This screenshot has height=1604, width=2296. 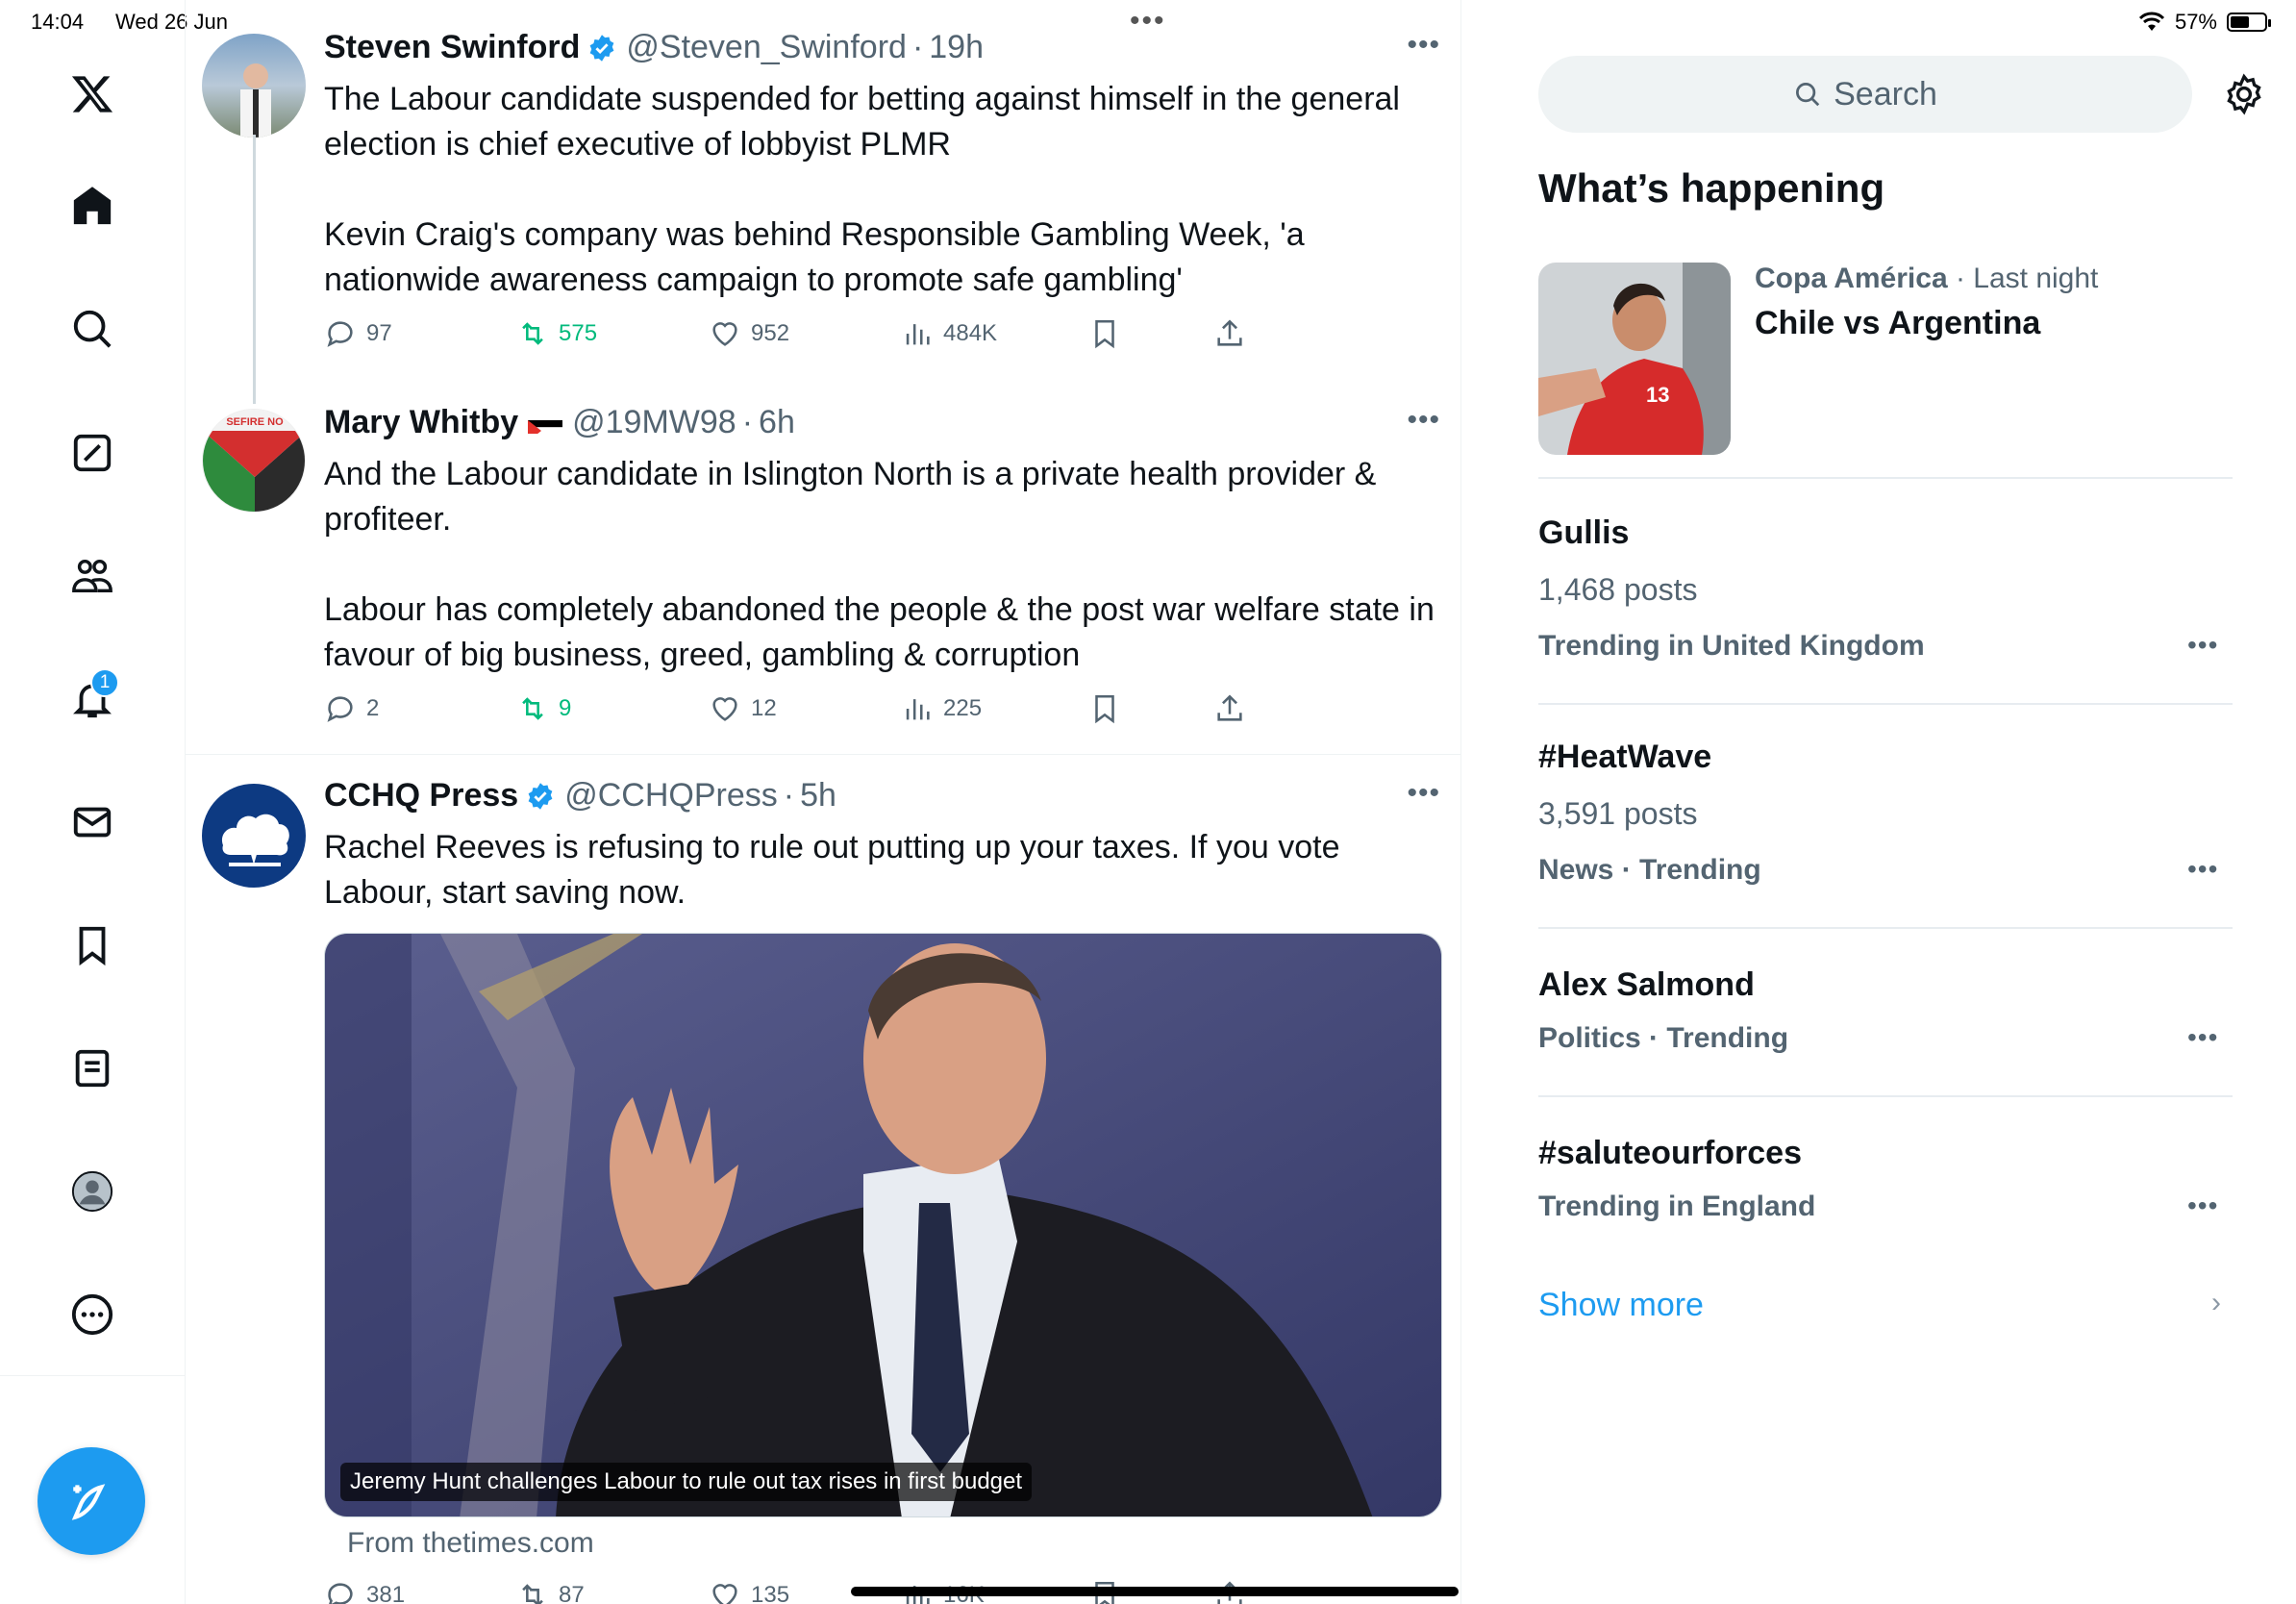 I want to click on whats-happening-title: What’s happening, so click(x=1711, y=188).